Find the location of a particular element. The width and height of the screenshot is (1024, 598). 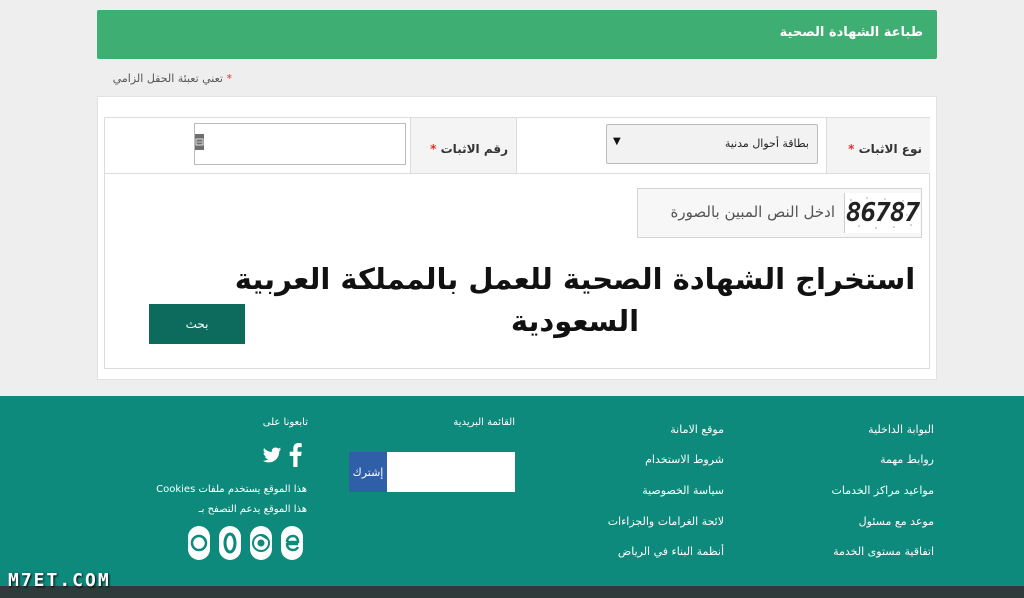

footer-link-important-links: روابط مهمة is located at coordinates (907, 459).